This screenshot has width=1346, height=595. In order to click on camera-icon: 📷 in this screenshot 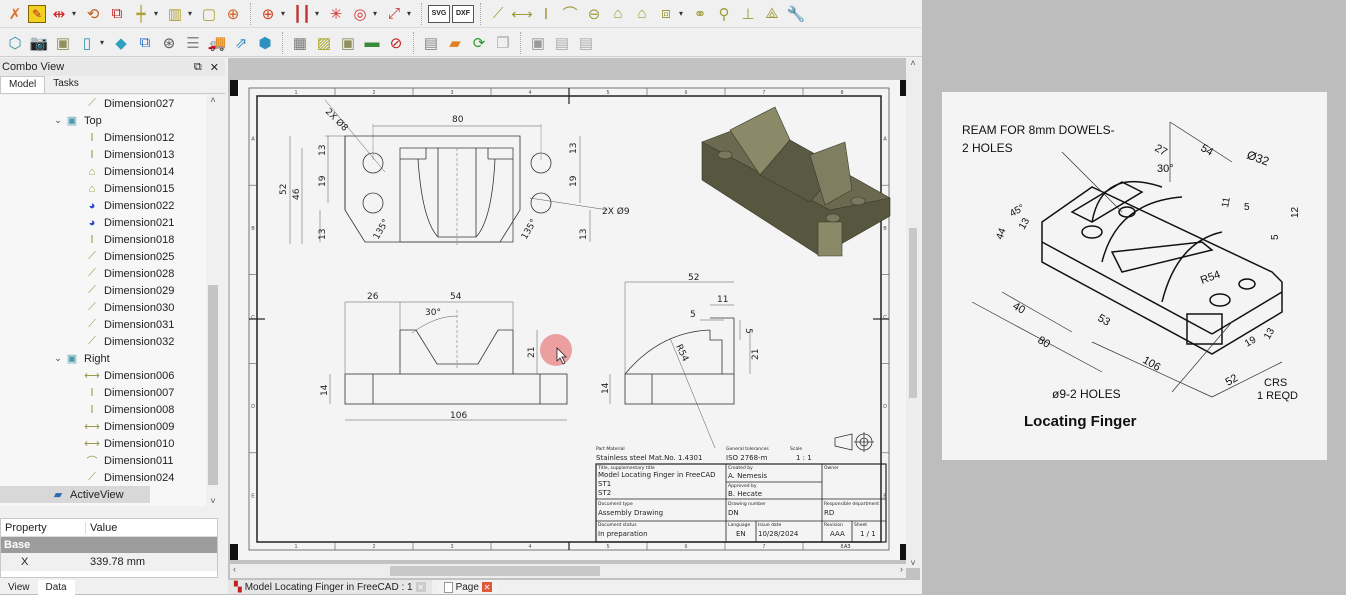, I will do `click(39, 43)`.